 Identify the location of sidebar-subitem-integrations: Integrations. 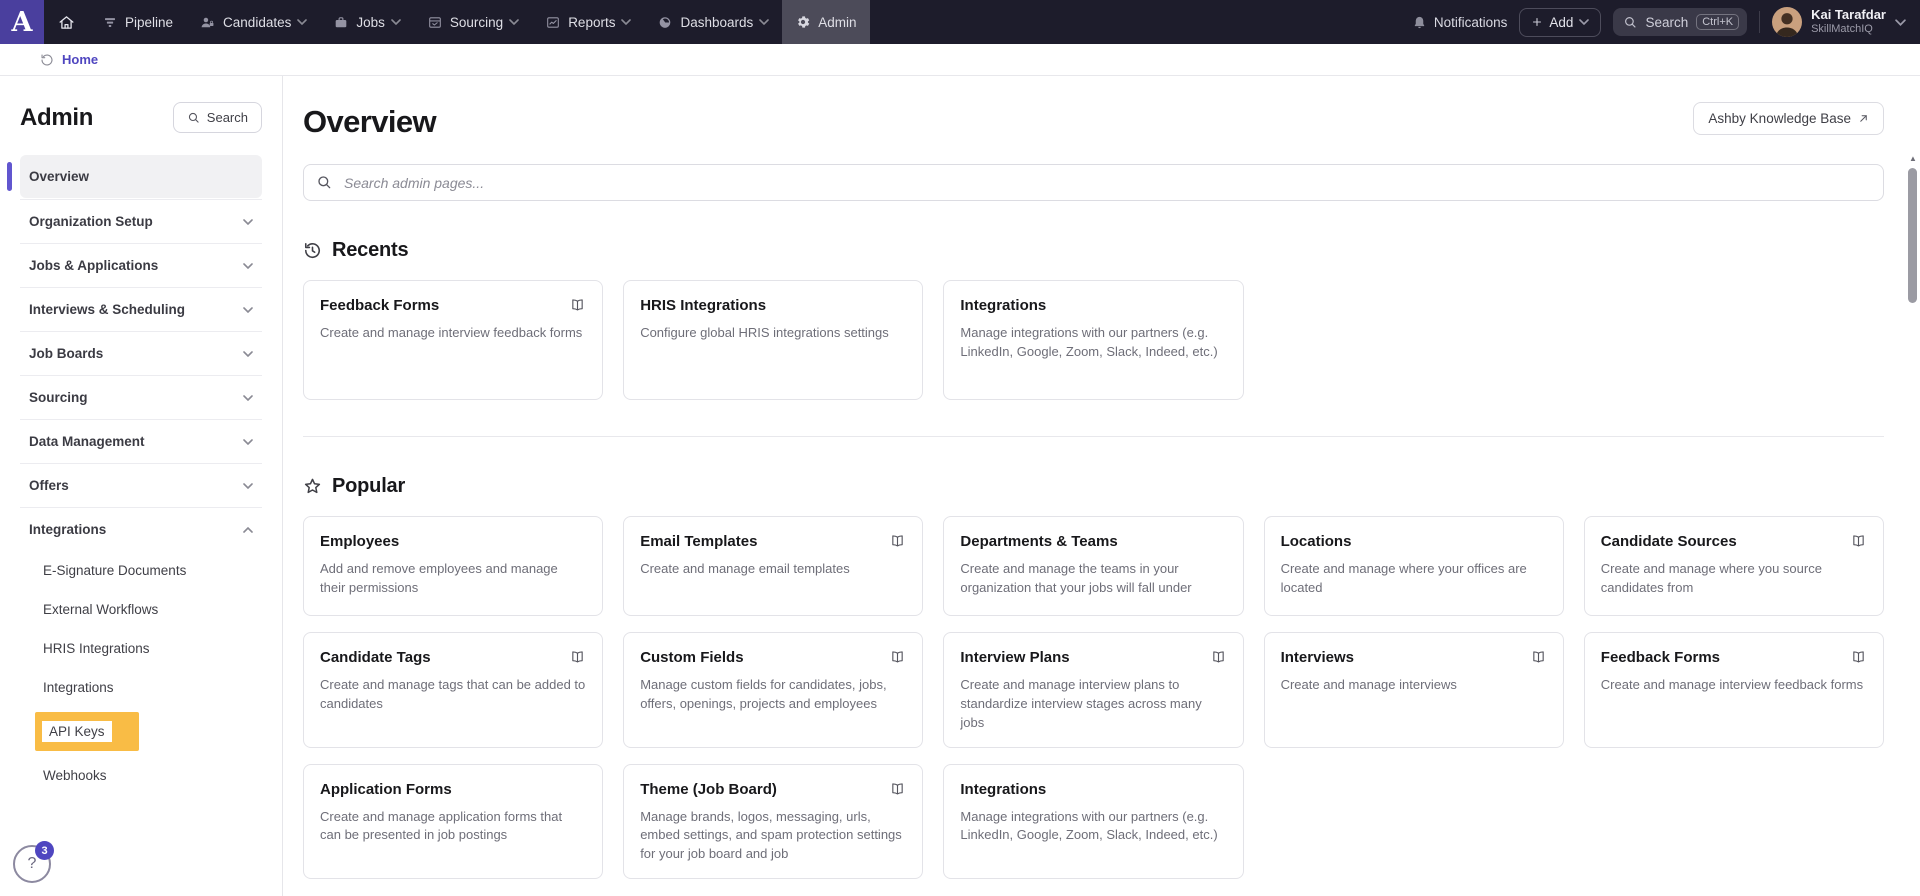
(141, 687).